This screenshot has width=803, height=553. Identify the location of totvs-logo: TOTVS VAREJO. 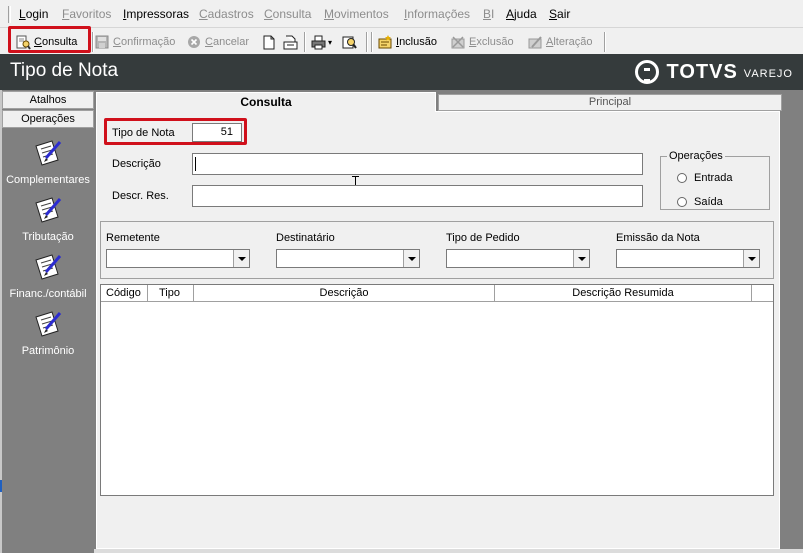
(714, 72).